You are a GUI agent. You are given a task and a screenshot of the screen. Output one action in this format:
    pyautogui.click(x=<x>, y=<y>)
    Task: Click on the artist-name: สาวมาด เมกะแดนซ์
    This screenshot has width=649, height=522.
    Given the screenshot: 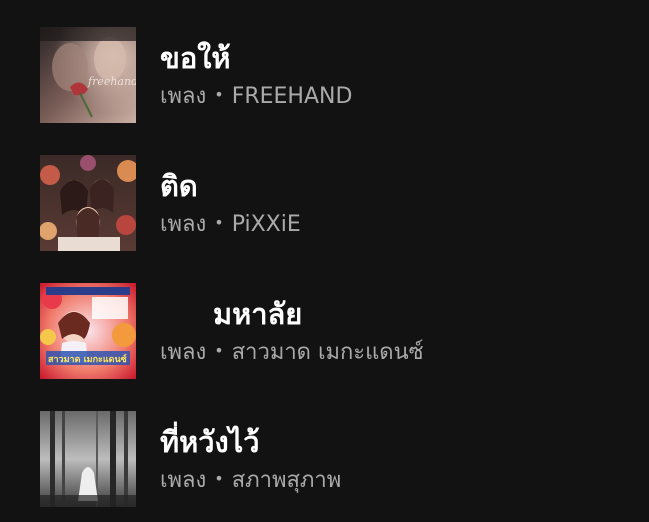 What is the action you would take?
    pyautogui.click(x=328, y=352)
    